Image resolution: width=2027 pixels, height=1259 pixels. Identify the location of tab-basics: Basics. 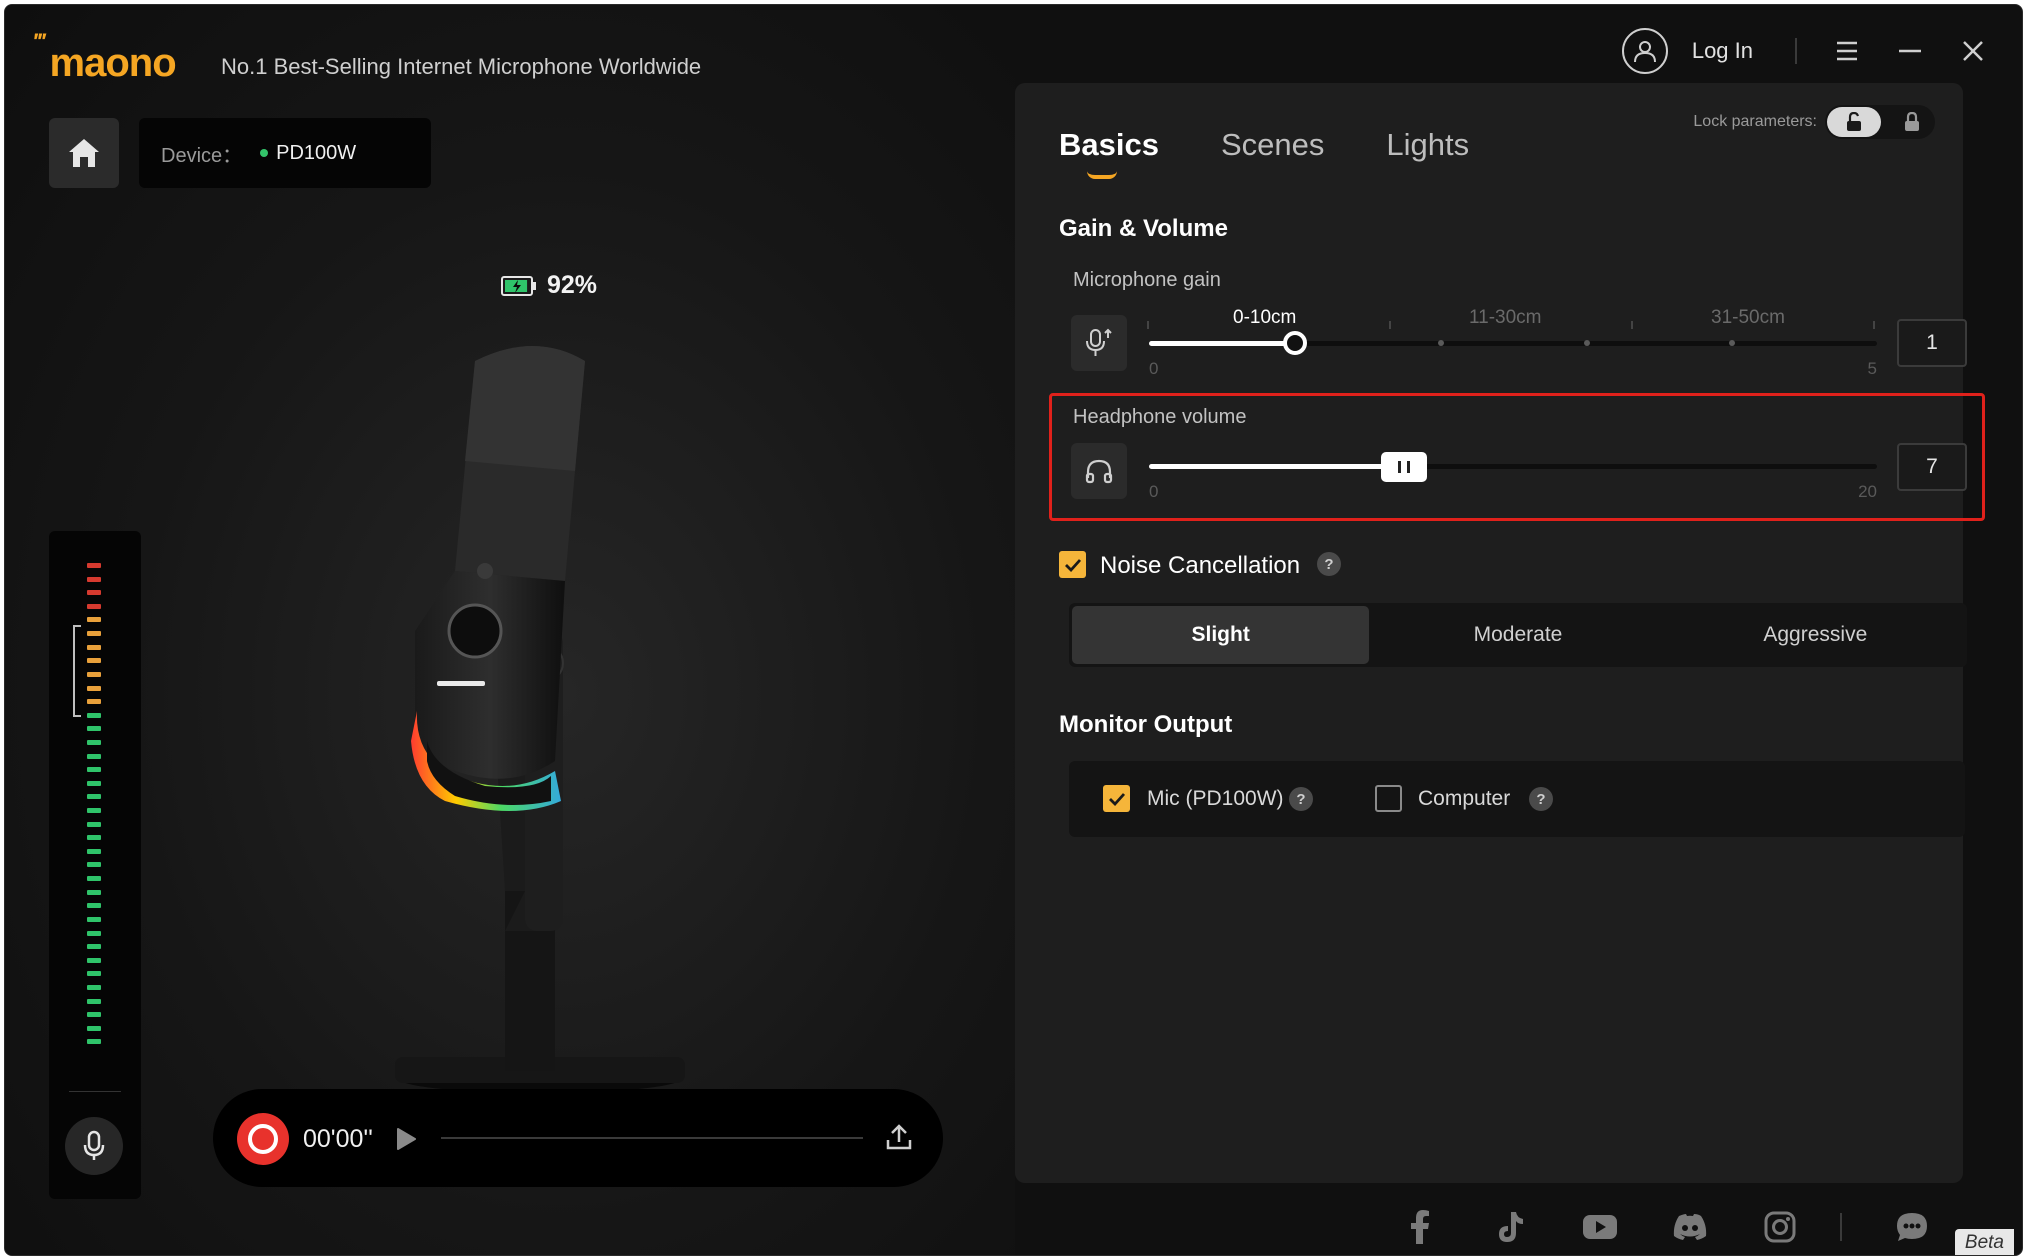
(1109, 153).